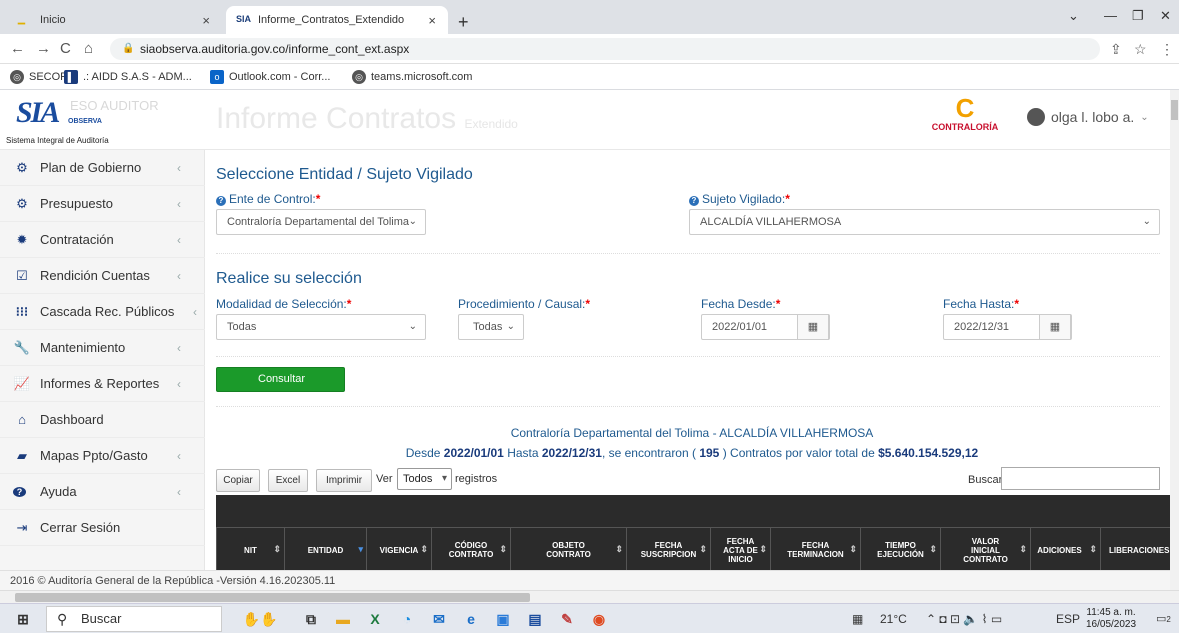 The image size is (1179, 633). What do you see at coordinates (1111, 619) in the screenshot?
I see `clock: 11:45 a. m. 16/05/2023` at bounding box center [1111, 619].